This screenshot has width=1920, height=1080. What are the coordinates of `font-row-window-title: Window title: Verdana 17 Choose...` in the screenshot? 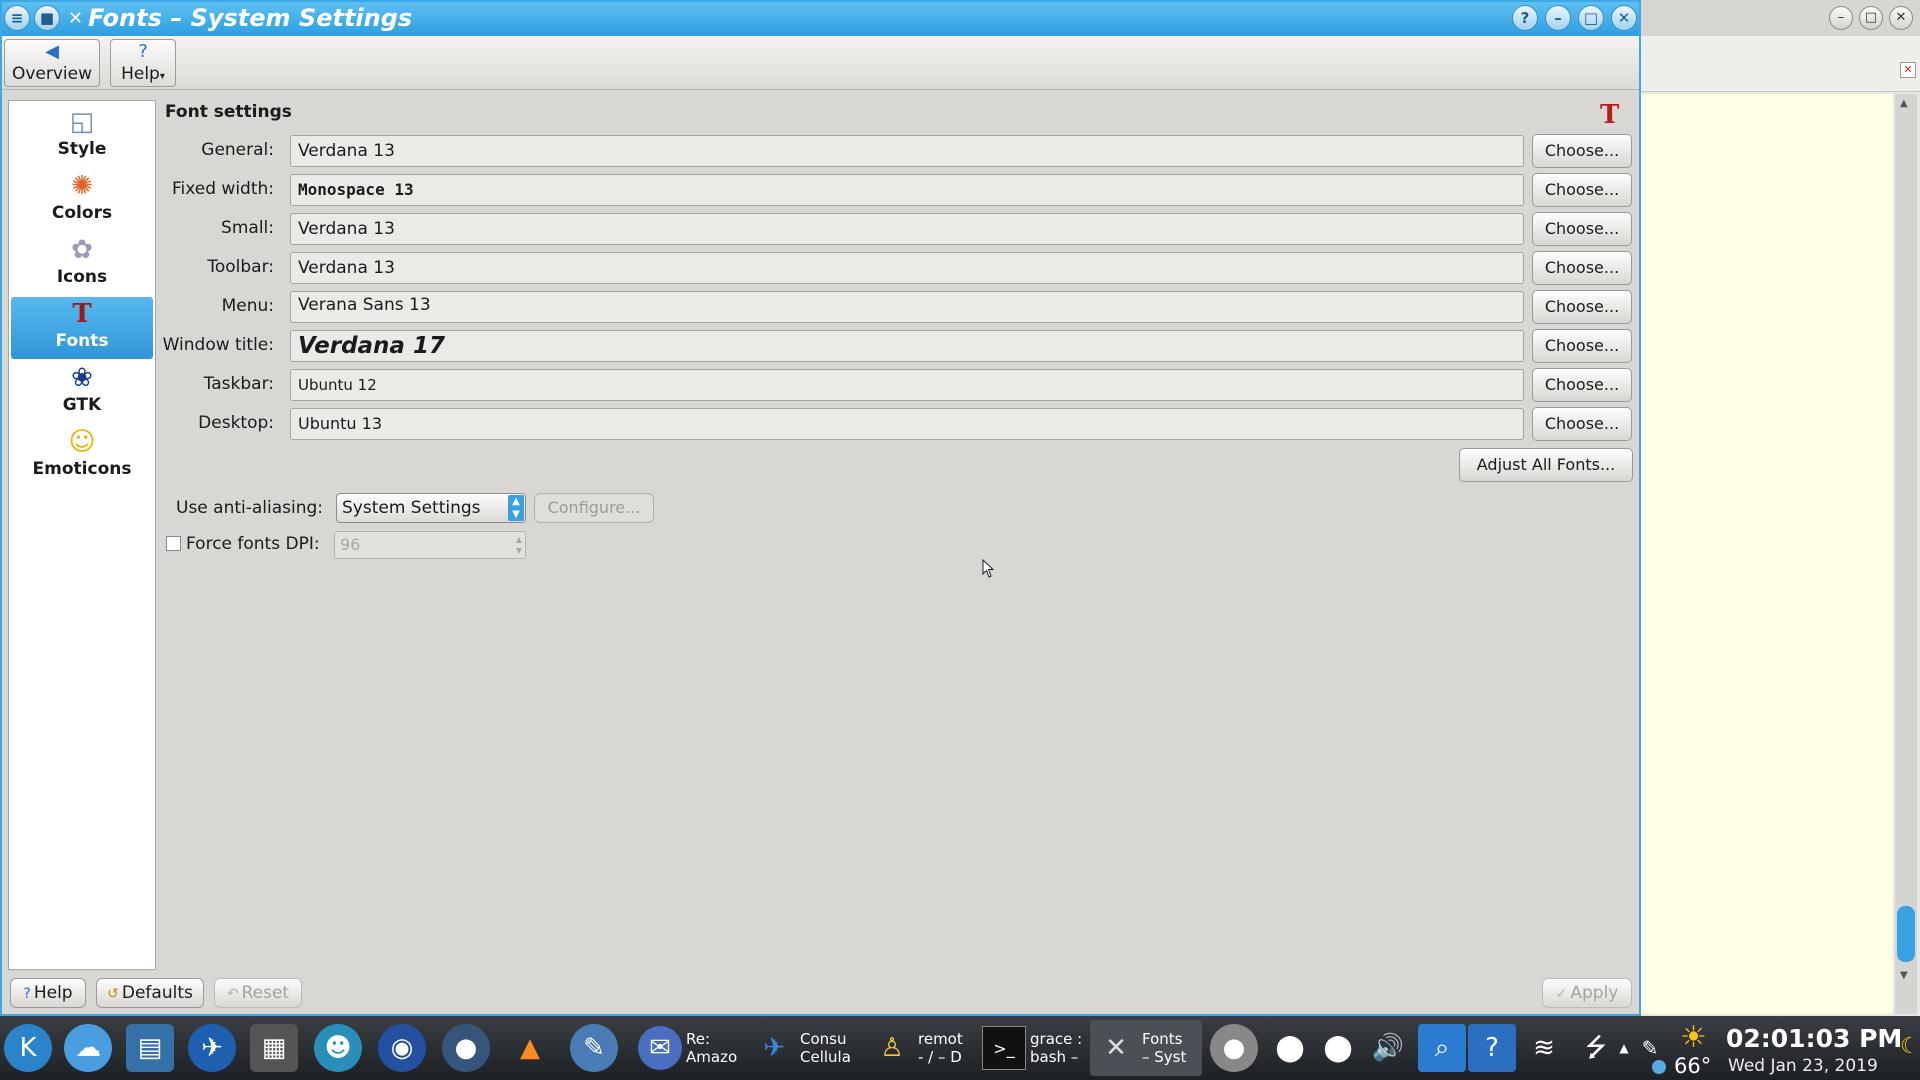 It's located at (900, 346).